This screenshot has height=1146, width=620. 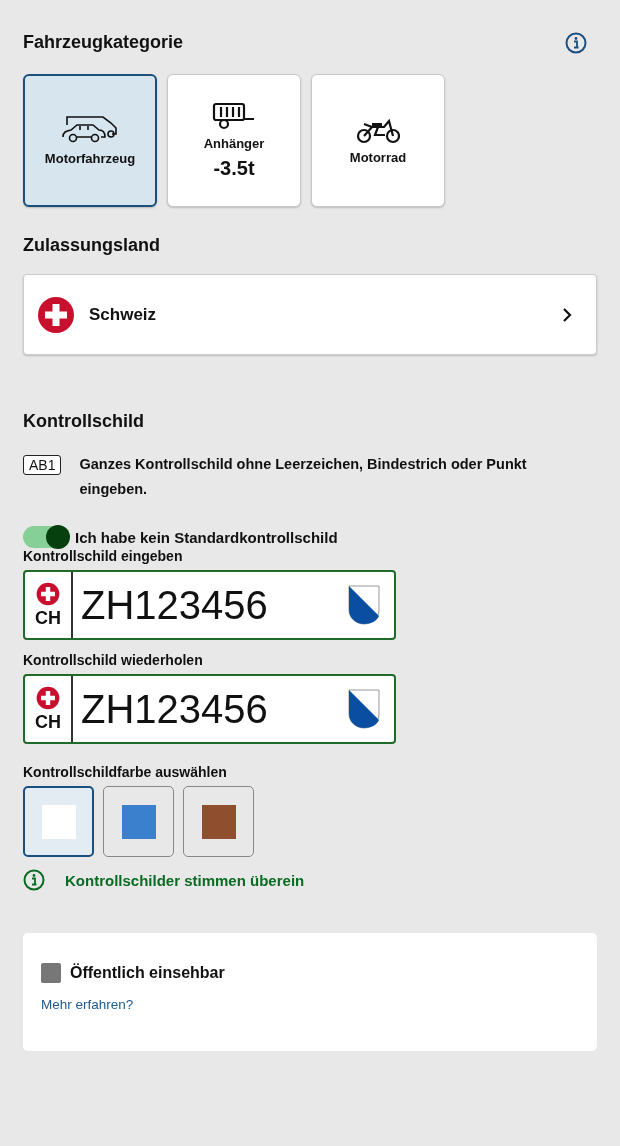 What do you see at coordinates (147, 973) in the screenshot?
I see `checkbox-label: Öffentlich einsehbar` at bounding box center [147, 973].